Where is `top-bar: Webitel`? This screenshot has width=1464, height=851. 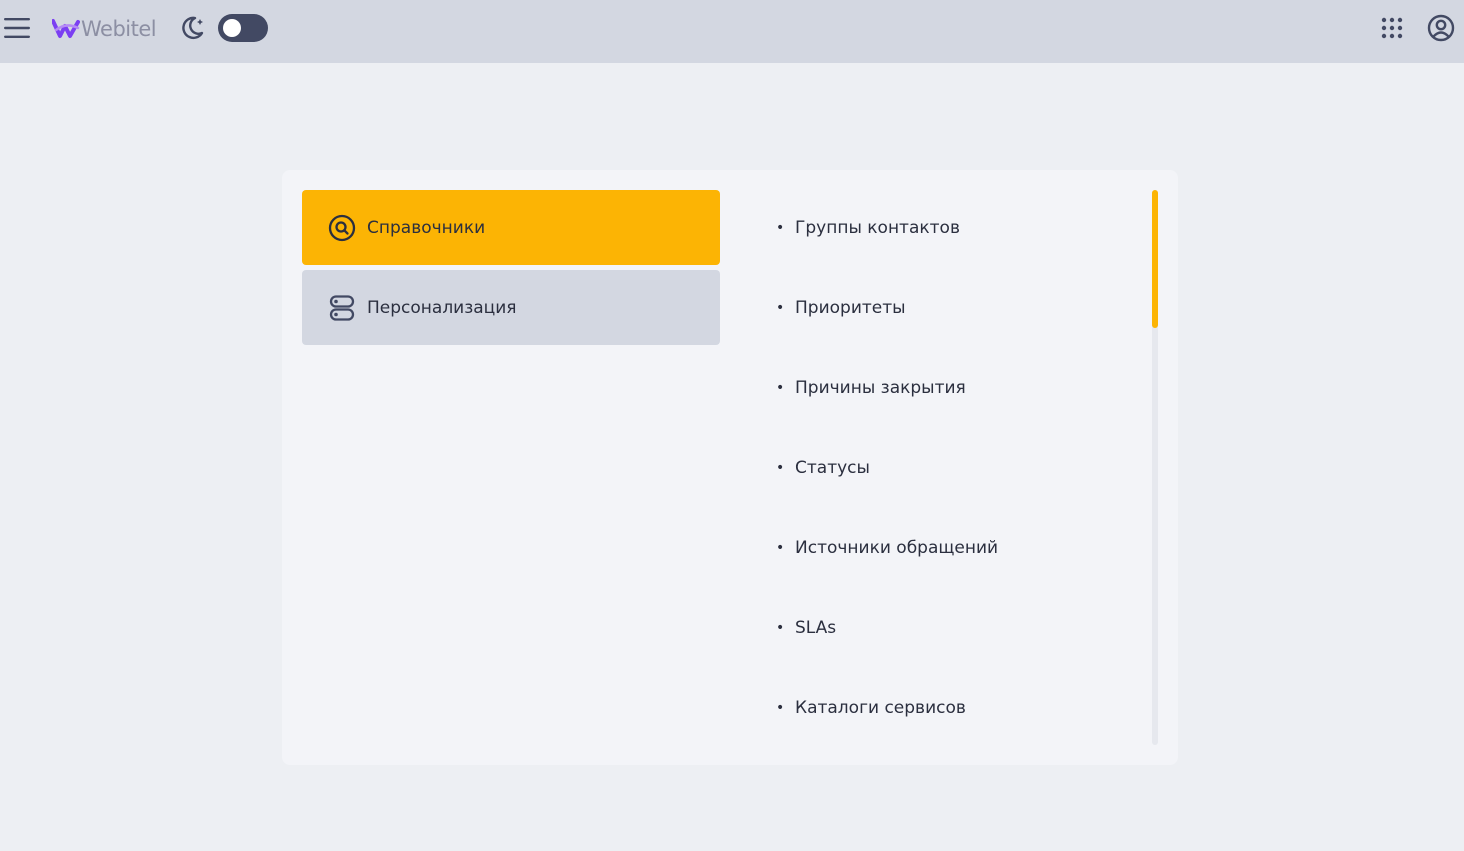
top-bar: Webitel is located at coordinates (732, 31).